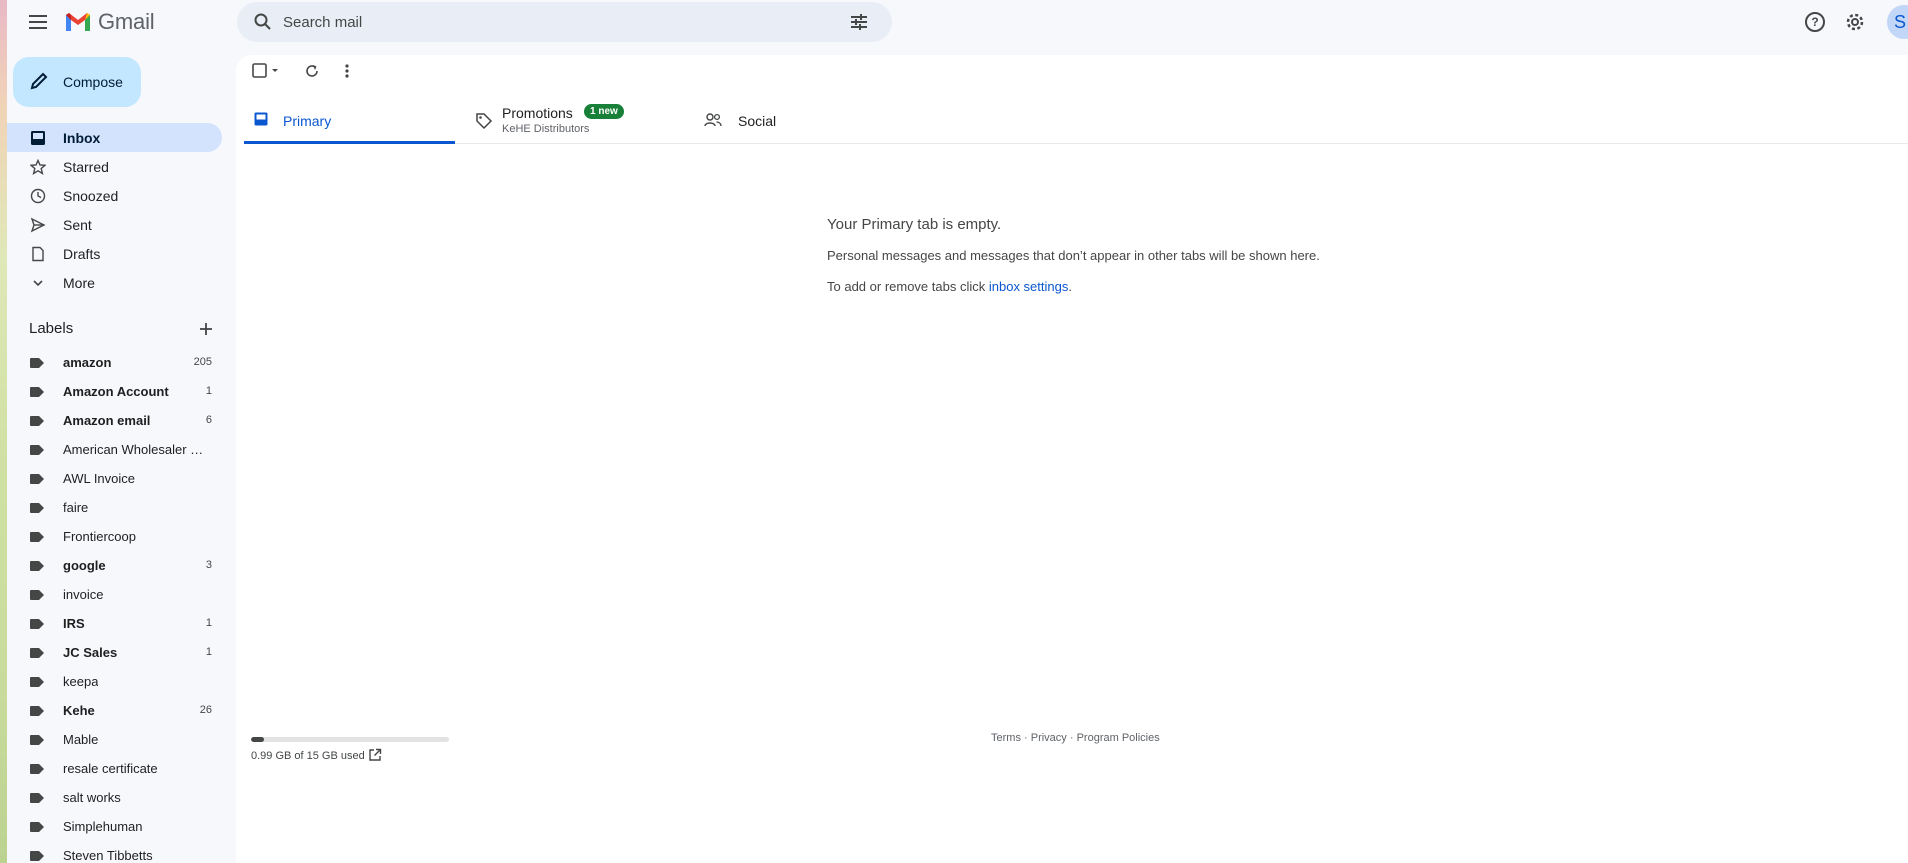 The image size is (1908, 863). Describe the element at coordinates (81, 681) in the screenshot. I see `label-name: keepa` at that location.